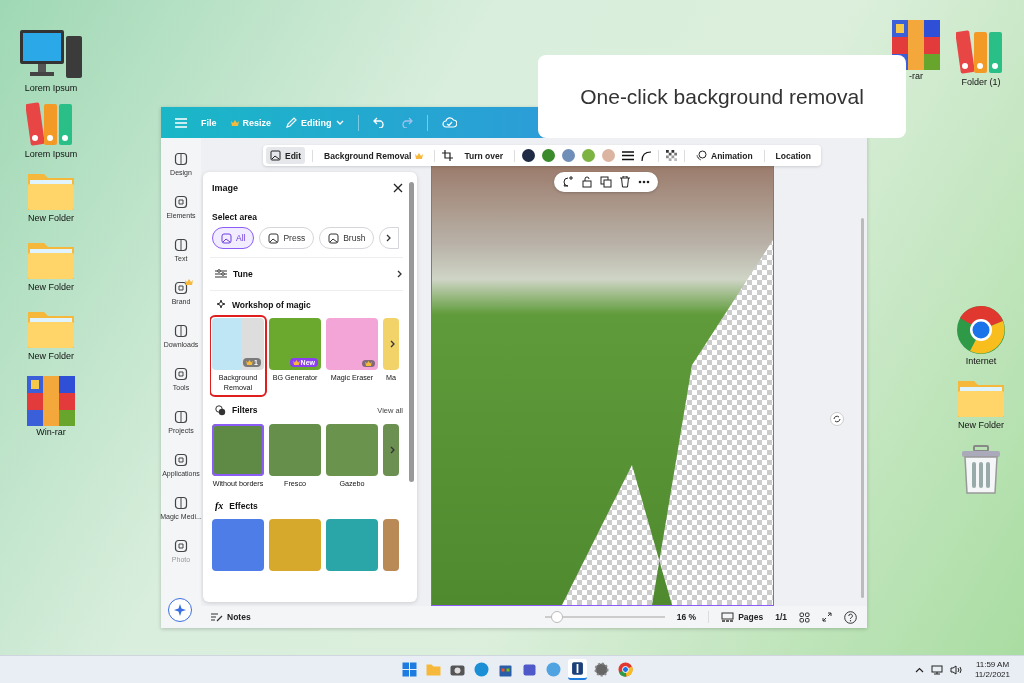 This screenshot has width=1024, height=683. What do you see at coordinates (625, 182) in the screenshot?
I see `delete-icon` at bounding box center [625, 182].